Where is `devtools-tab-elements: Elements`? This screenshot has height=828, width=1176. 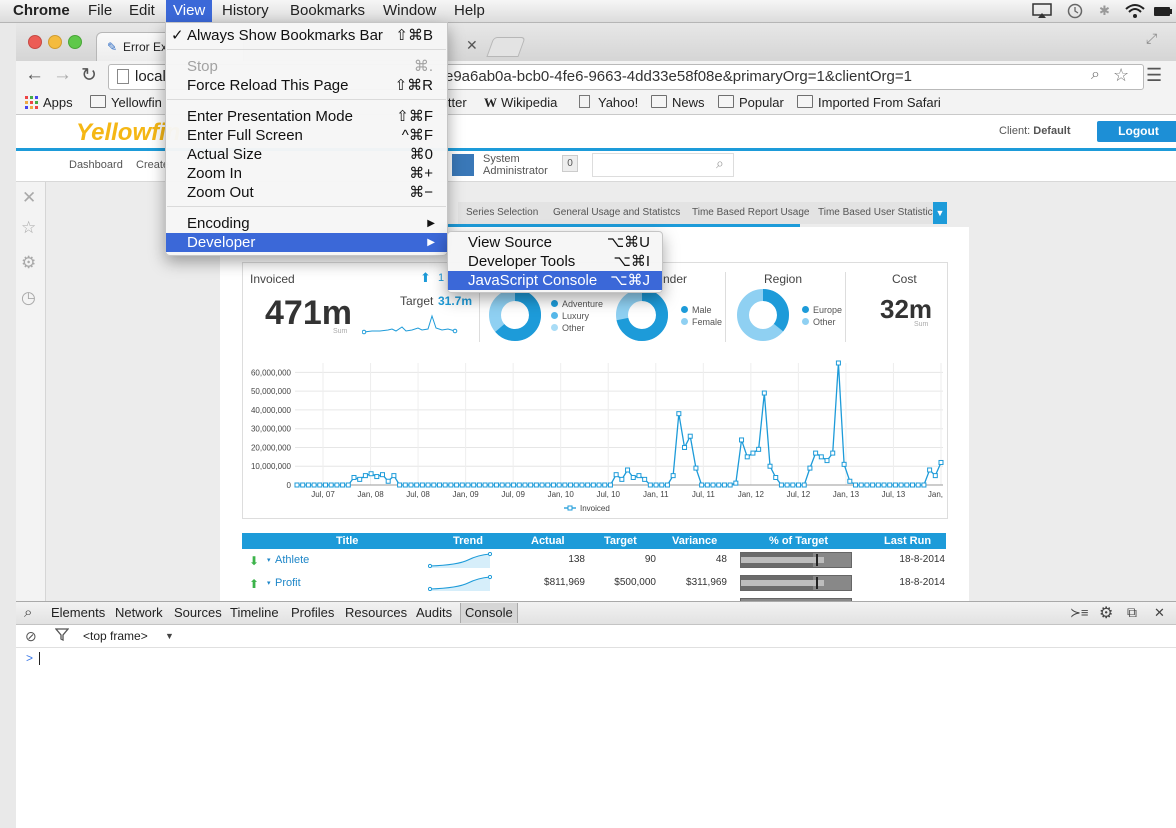 devtools-tab-elements: Elements is located at coordinates (78, 613).